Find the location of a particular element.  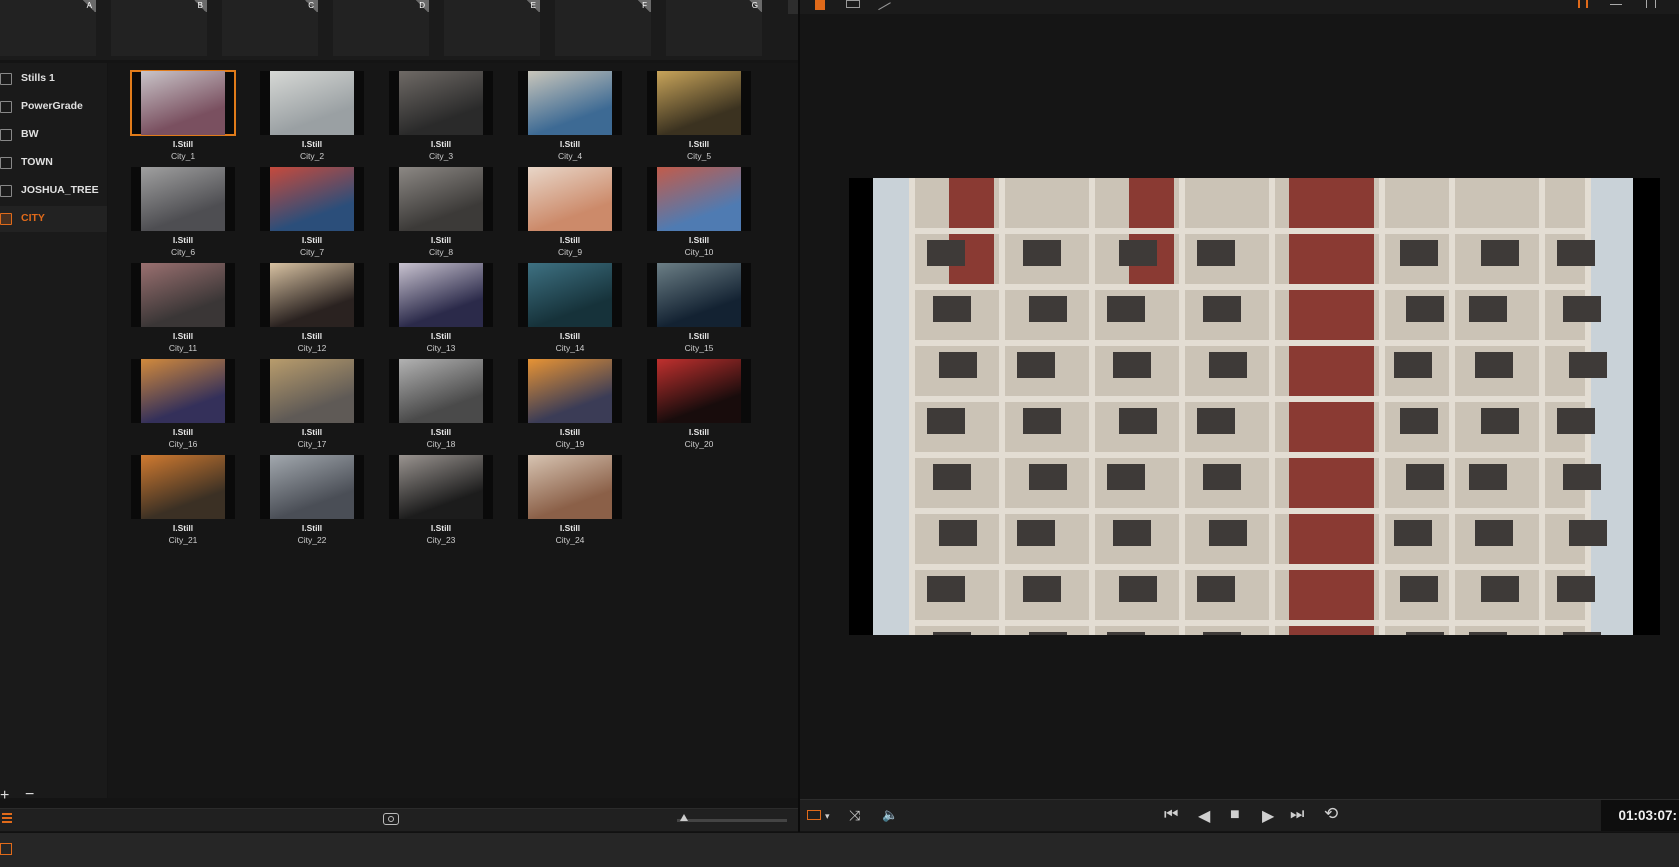

go-to-first-icon: ⏮ is located at coordinates (1171, 815).